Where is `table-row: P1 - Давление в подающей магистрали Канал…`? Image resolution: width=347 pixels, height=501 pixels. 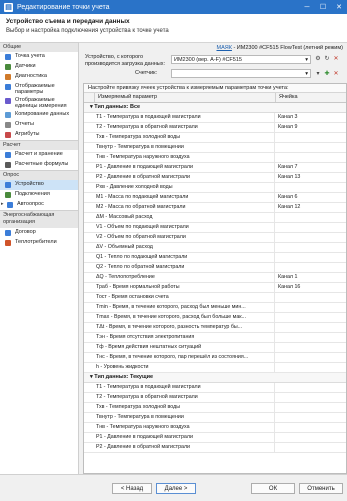
table-row: P1 - Давление в подающей магистрали Канал… is located at coordinates (215, 168).